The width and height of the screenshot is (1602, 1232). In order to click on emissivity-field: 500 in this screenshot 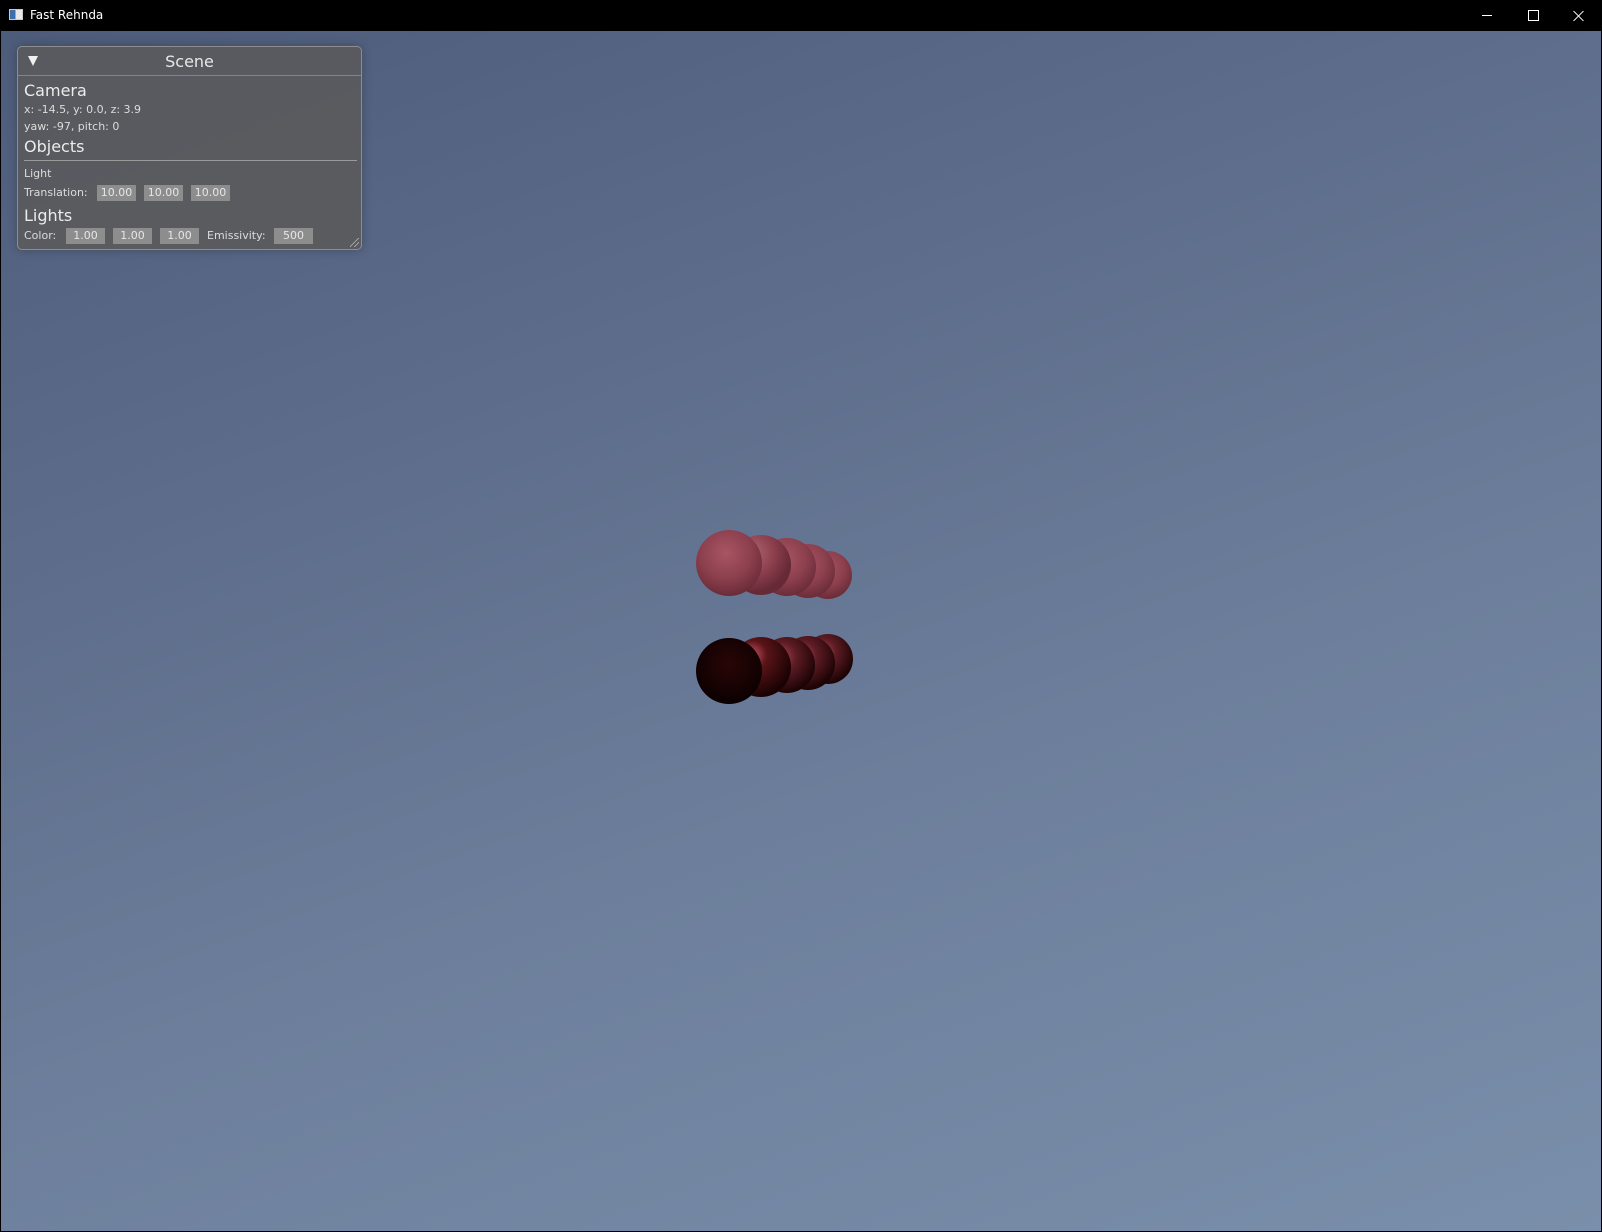, I will do `click(293, 236)`.